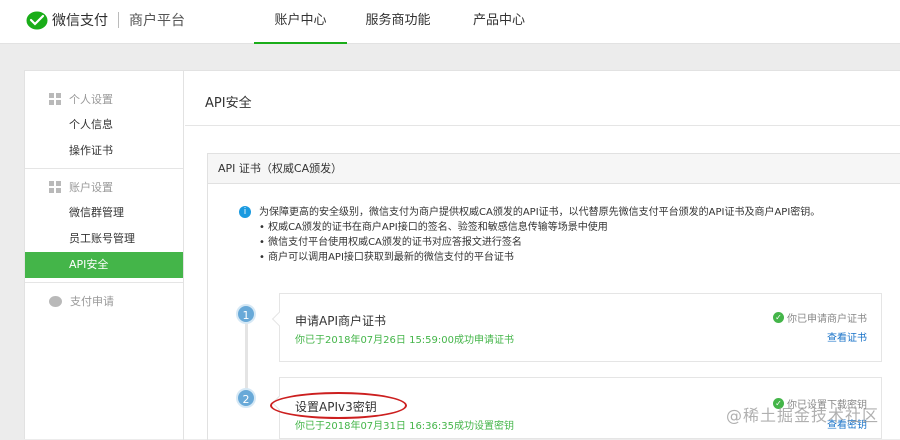 The height and width of the screenshot is (440, 900). I want to click on top-header: 微信支付 商户平台 账户中心 服务商功能 产品中心, so click(450, 22).